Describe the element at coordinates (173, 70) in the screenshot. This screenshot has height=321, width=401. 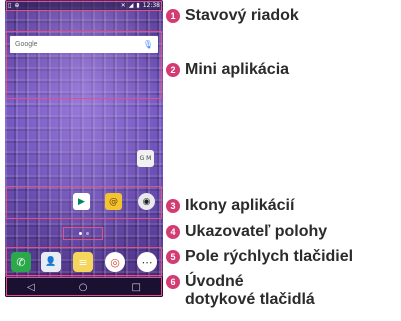
I see `callout-number: 2` at that location.